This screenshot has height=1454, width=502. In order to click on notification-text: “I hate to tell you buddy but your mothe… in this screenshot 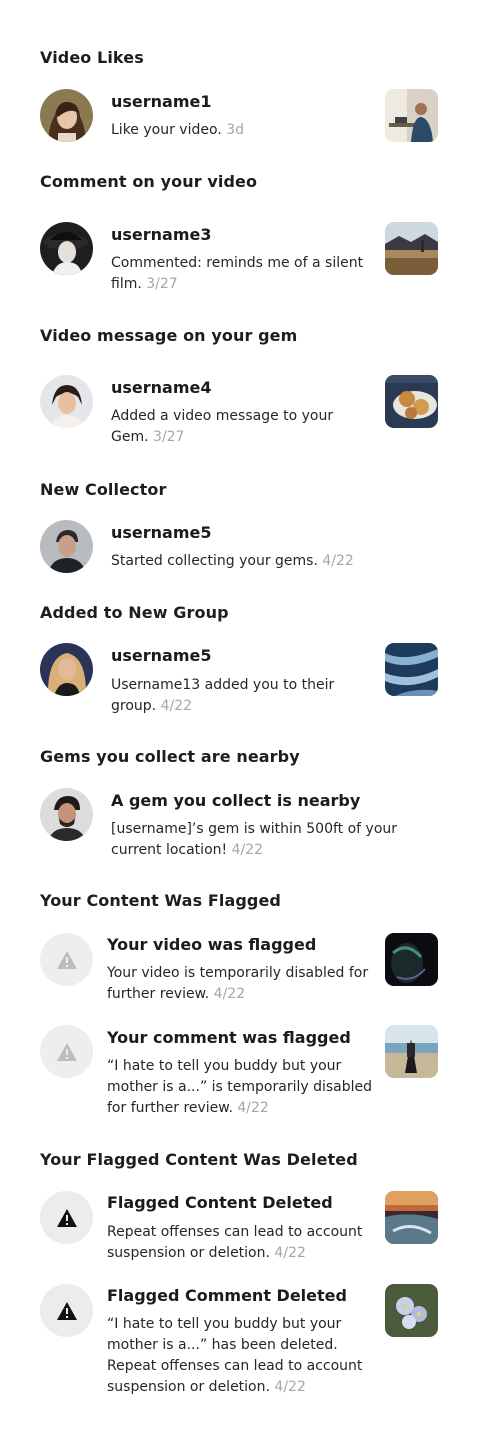, I will do `click(235, 1355)`.